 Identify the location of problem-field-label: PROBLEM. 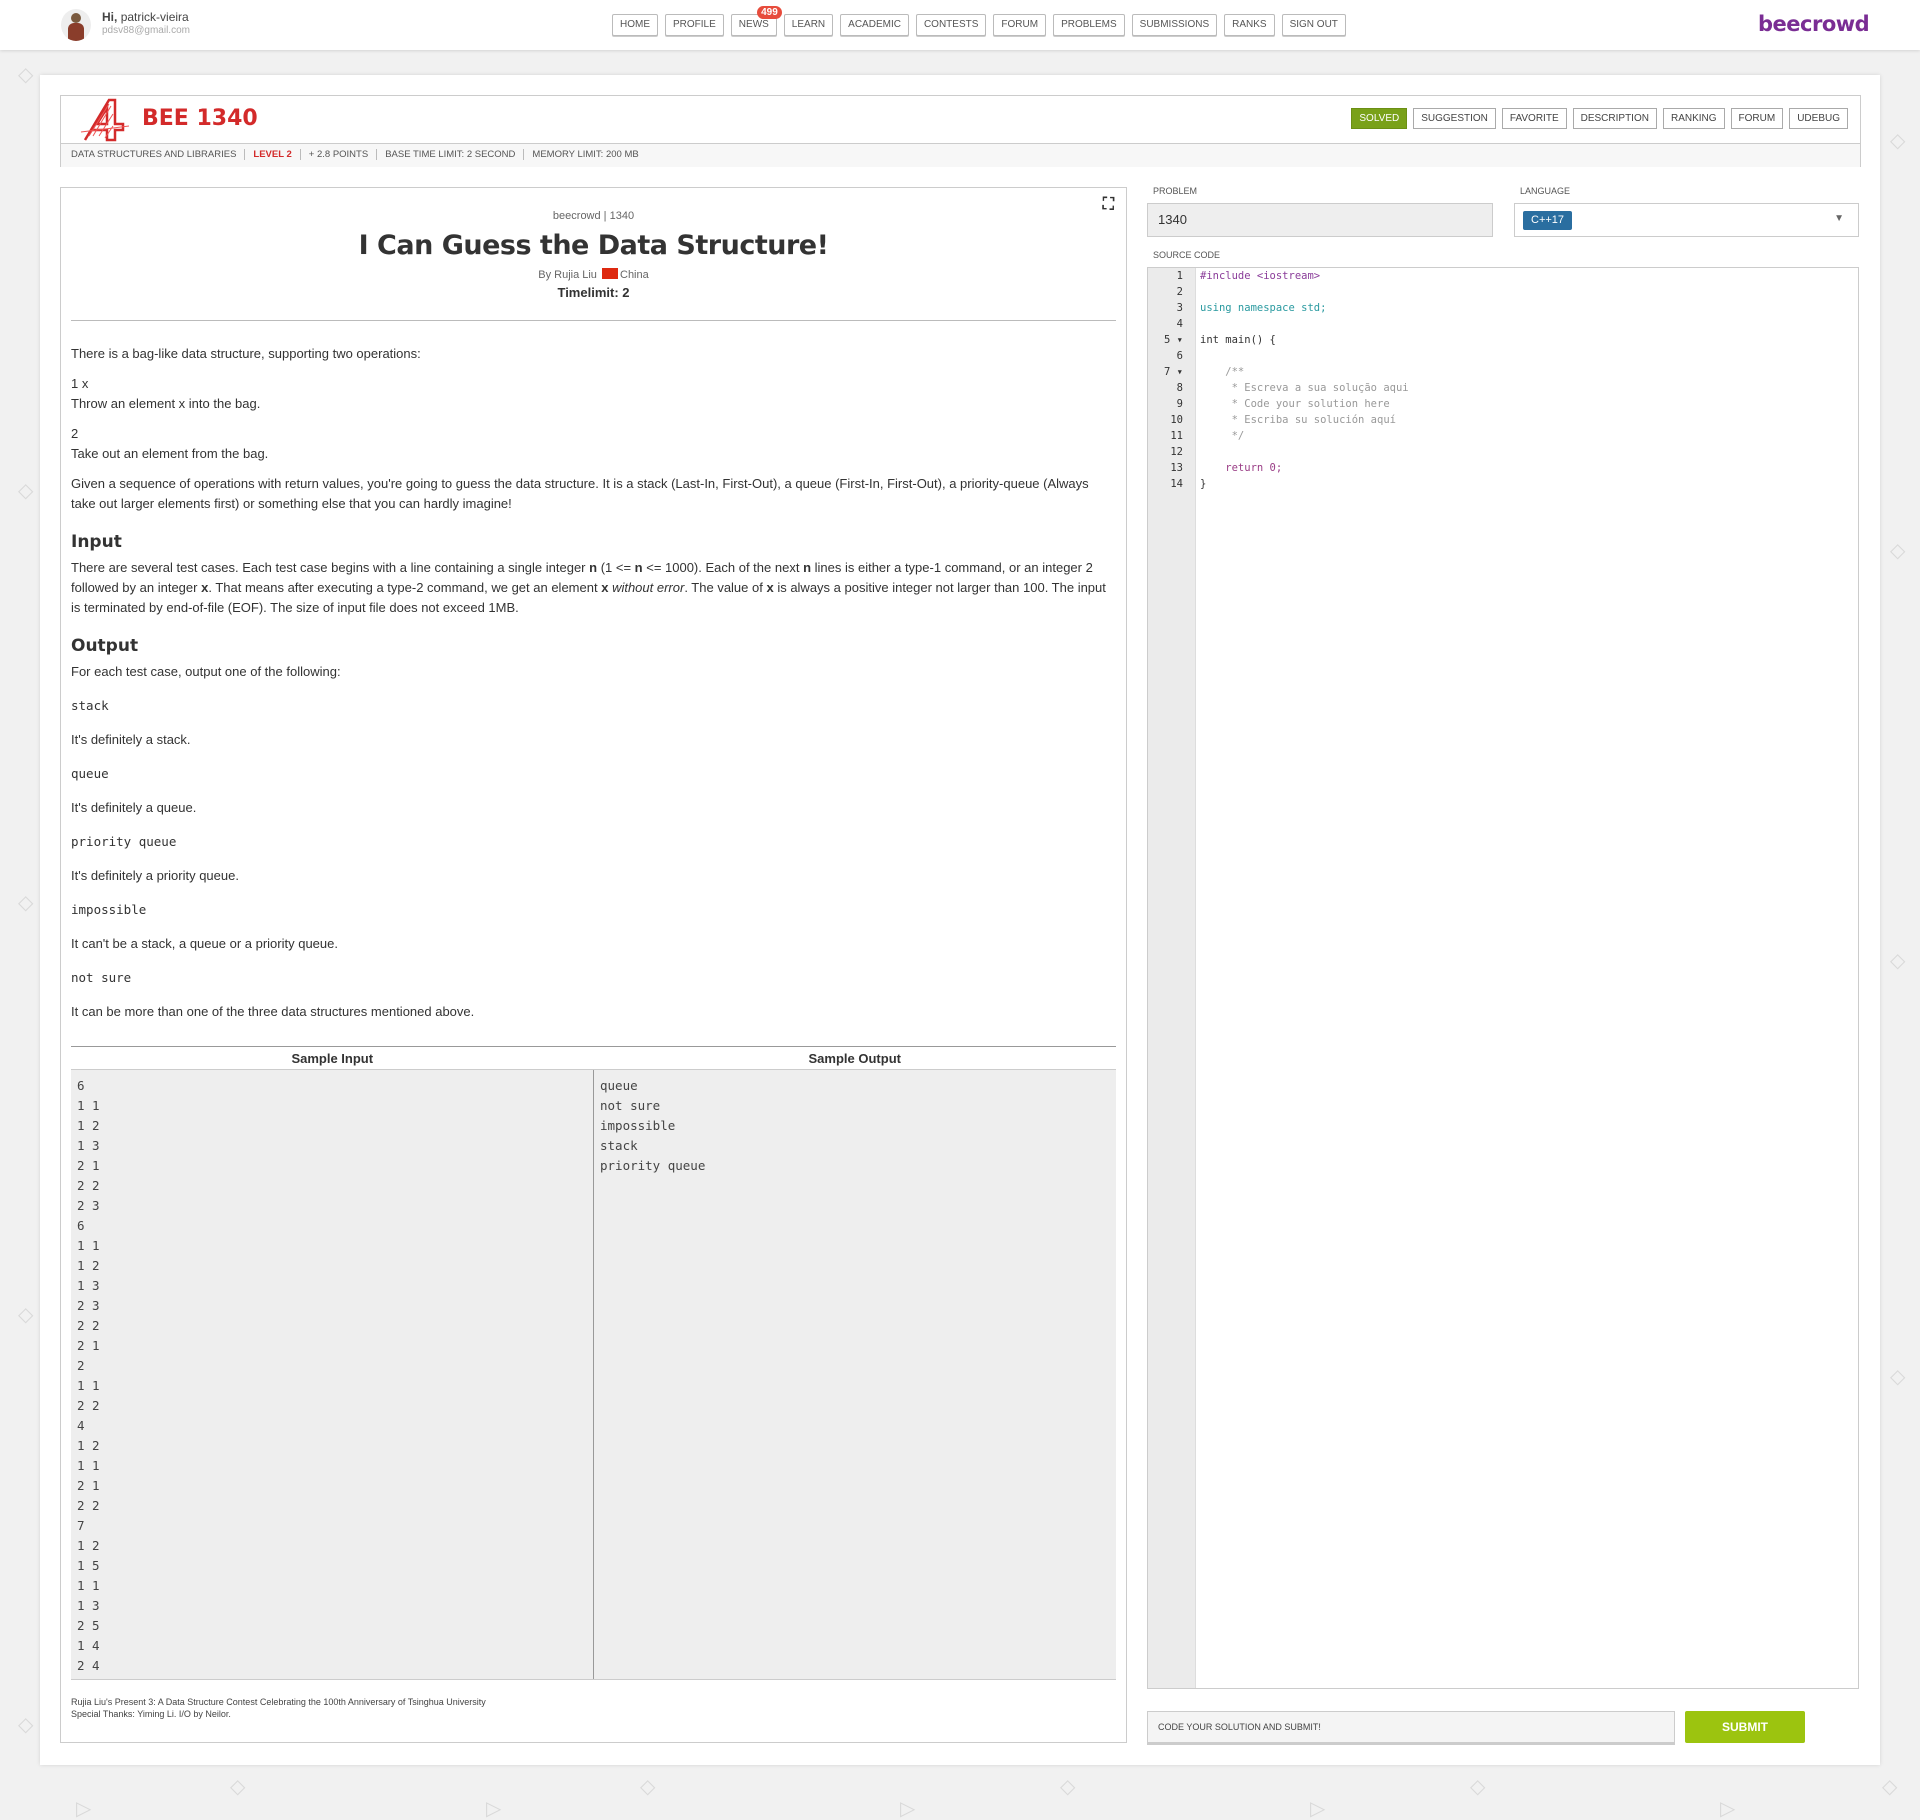
(1175, 191).